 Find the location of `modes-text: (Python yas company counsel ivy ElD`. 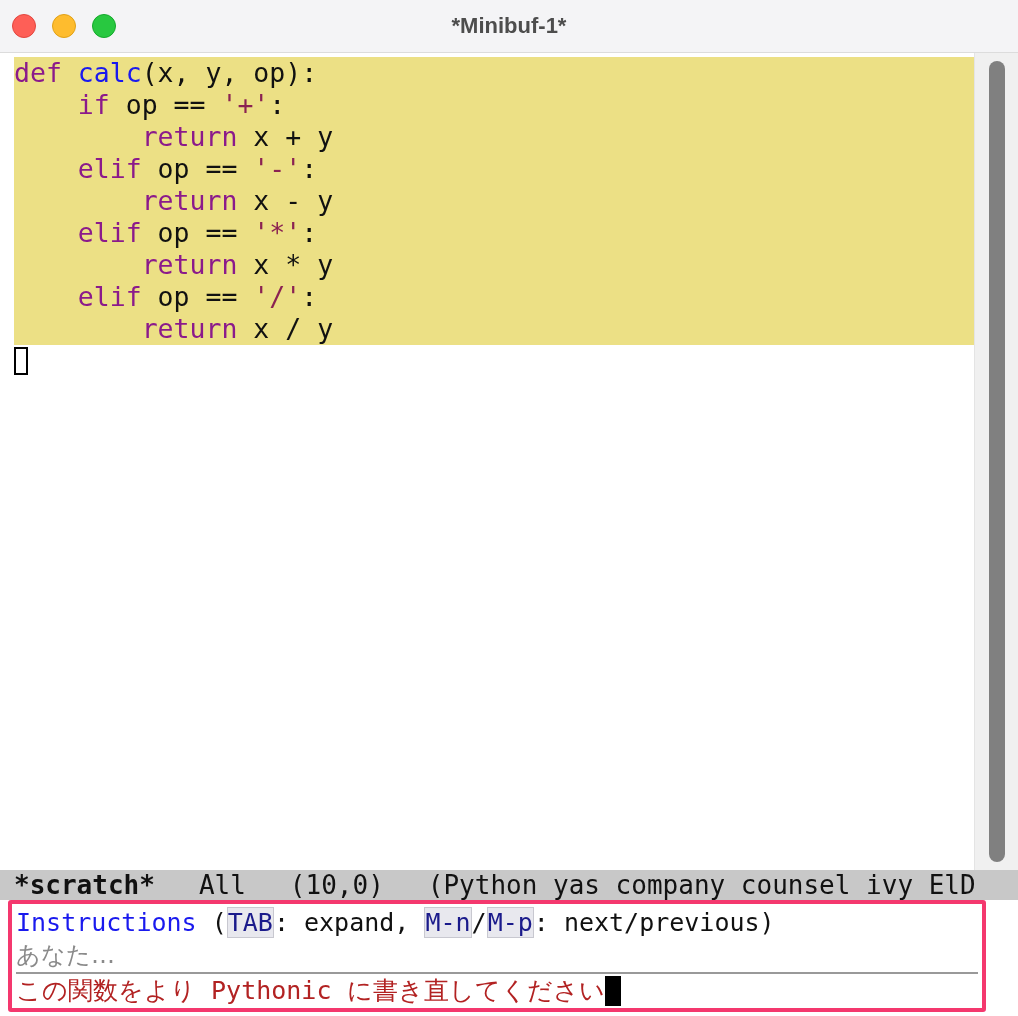

modes-text: (Python yas company counsel ivy ElD is located at coordinates (701, 885).